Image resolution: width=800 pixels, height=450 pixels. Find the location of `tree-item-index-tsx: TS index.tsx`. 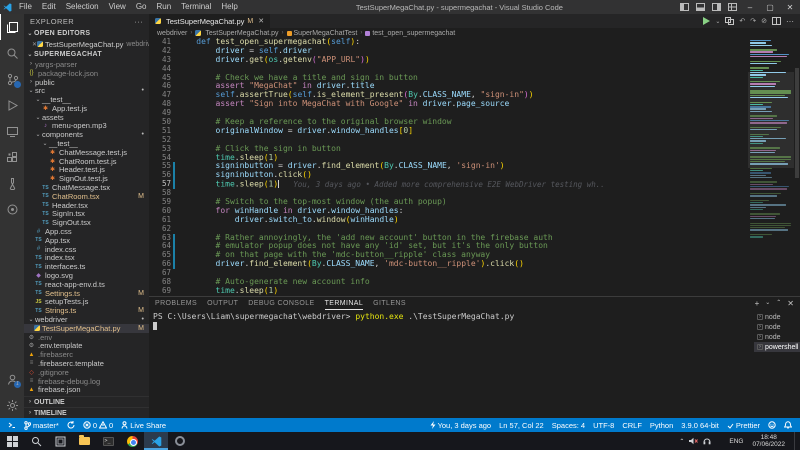

tree-item-index-tsx: TS index.tsx is located at coordinates (86, 257).